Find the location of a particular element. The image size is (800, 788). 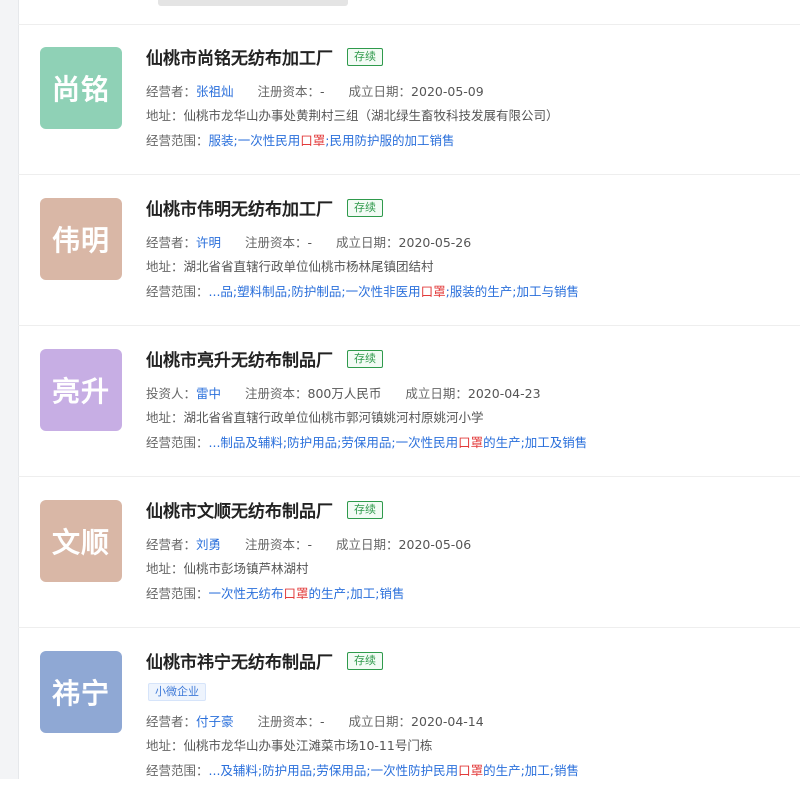

capital-value: 800万人民币 is located at coordinates (344, 393).